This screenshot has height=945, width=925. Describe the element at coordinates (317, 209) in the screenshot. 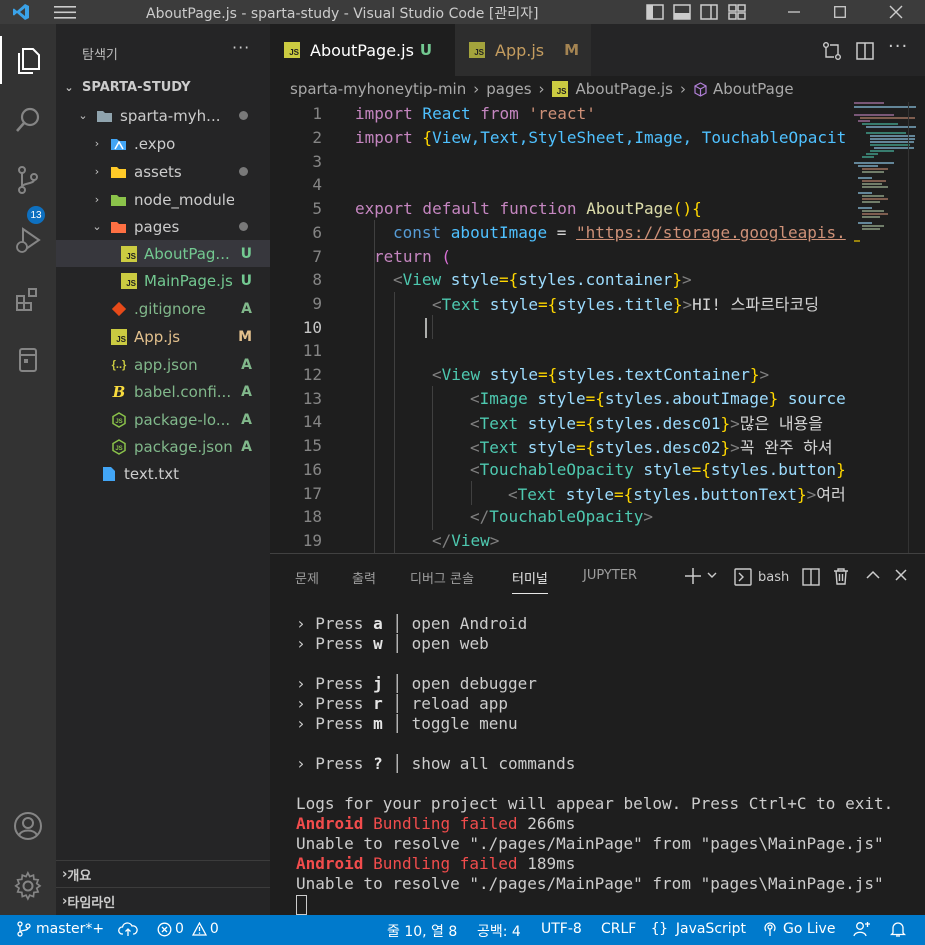

I see `line-number: 5` at that location.